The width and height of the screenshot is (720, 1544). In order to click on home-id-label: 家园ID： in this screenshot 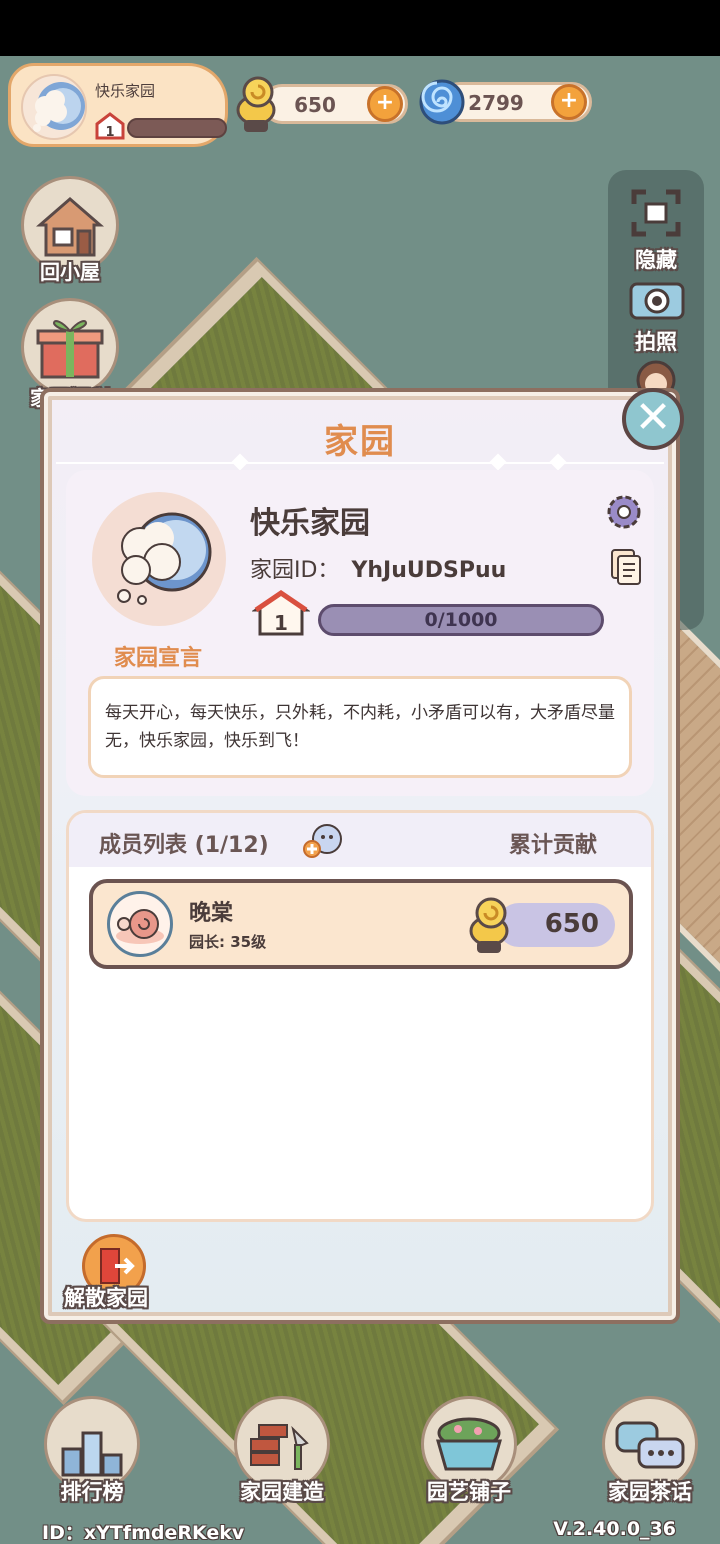, I will do `click(295, 570)`.